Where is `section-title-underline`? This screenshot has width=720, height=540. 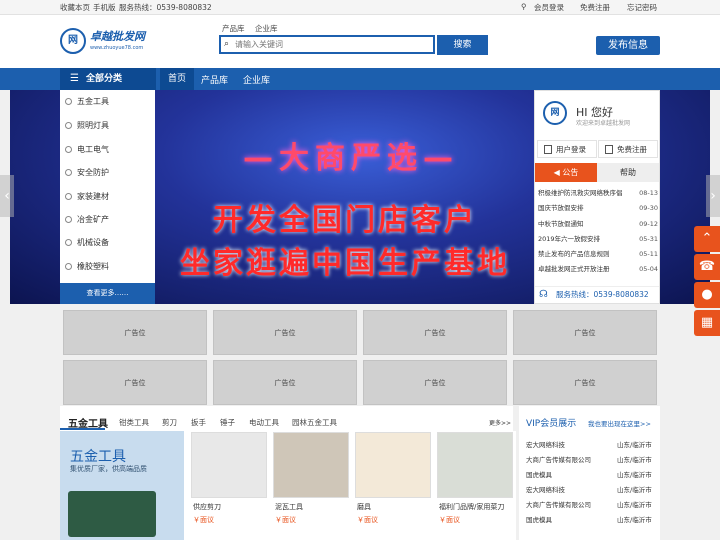
section-title-underline is located at coordinates (82, 429).